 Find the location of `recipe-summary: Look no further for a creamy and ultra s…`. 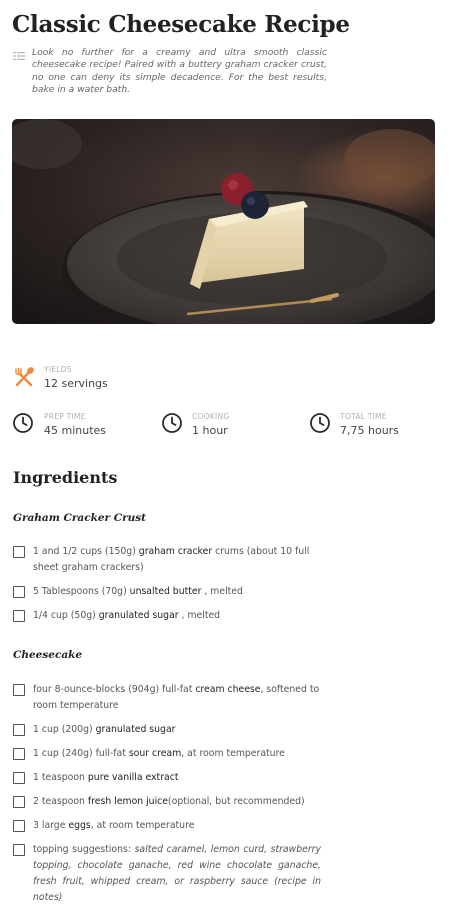

recipe-summary: Look no further for a creamy and ultra s… is located at coordinates (179, 71).